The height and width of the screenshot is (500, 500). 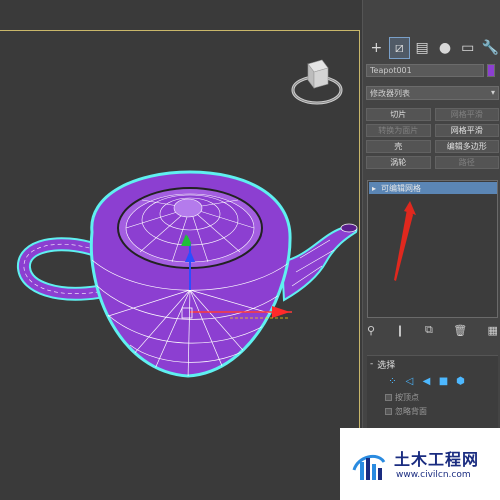 What do you see at coordinates (422, 48) in the screenshot?
I see `hierarchy-tab-icon: ▤` at bounding box center [422, 48].